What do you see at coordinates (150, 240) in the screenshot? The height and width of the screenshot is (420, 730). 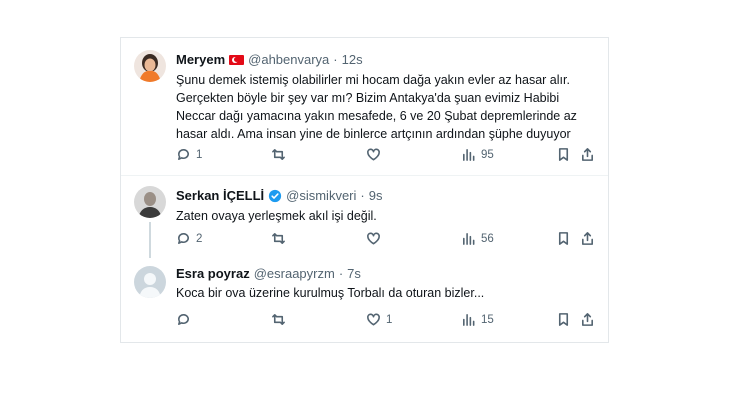 I see `thread-line` at bounding box center [150, 240].